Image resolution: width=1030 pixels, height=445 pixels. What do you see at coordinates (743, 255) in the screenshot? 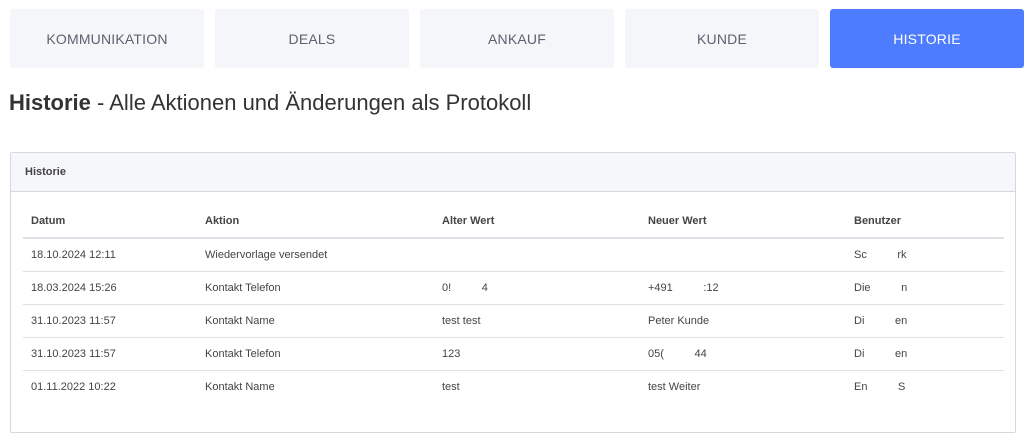
I see `cell-neuer-wert` at bounding box center [743, 255].